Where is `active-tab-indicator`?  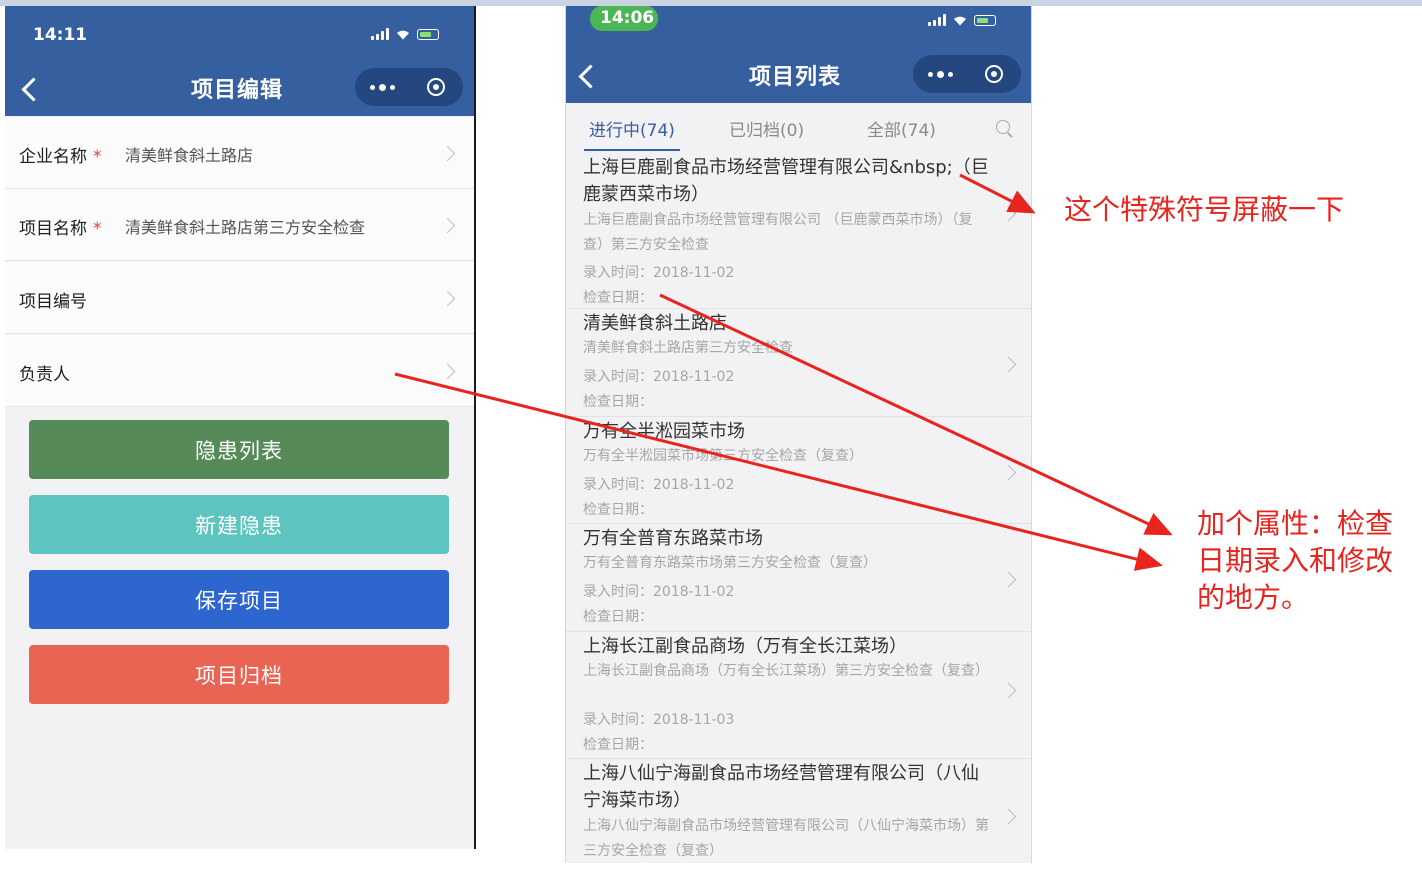
active-tab-indicator is located at coordinates (632, 150).